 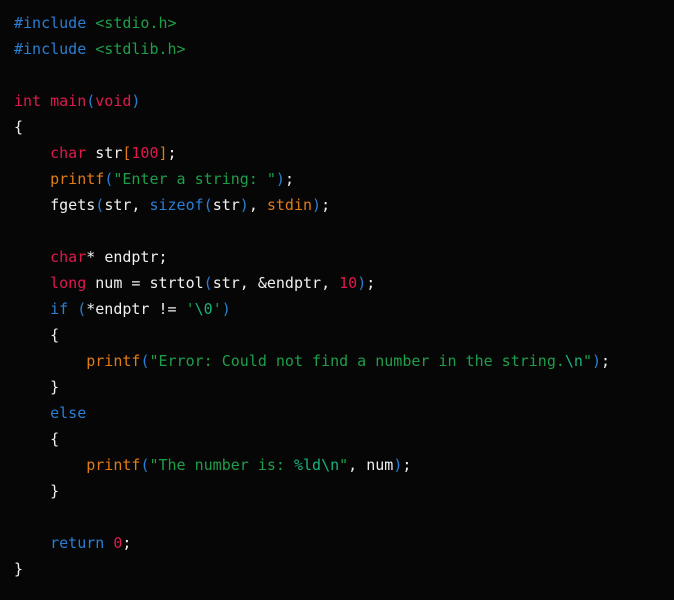 I want to click on code-token: 10, so click(x=348, y=283).